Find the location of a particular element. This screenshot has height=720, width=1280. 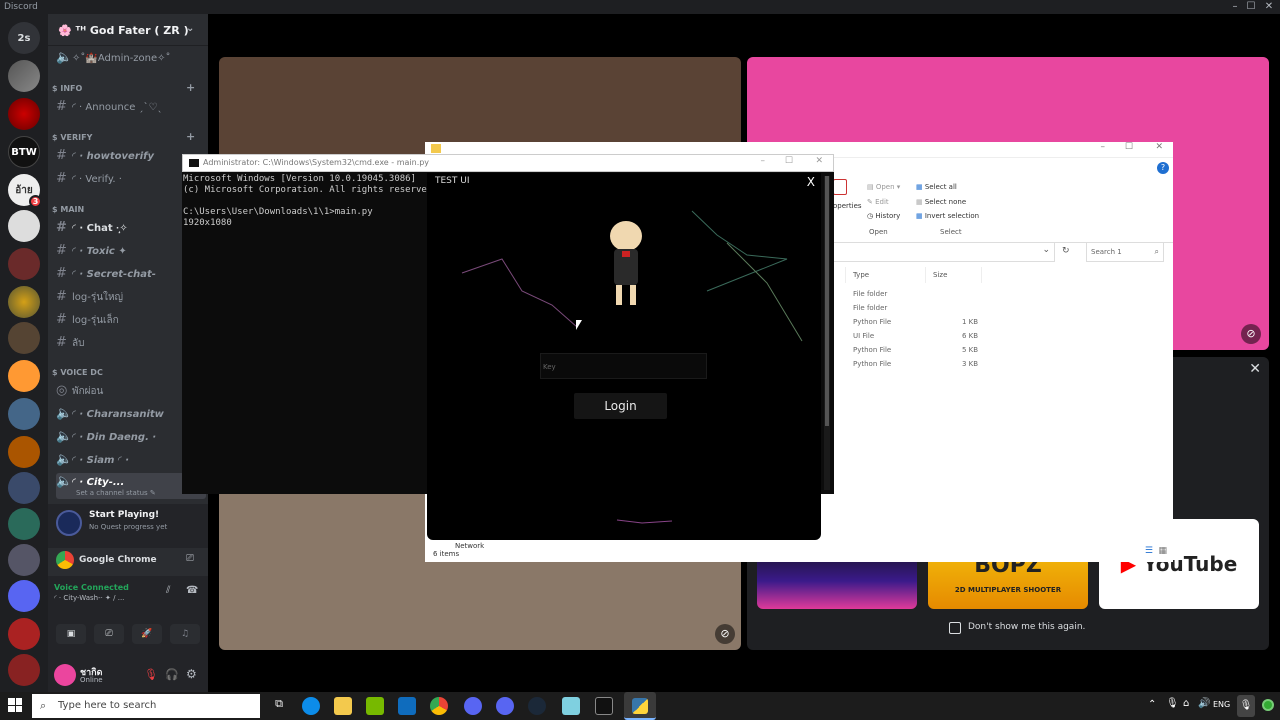

outlook-icon is located at coordinates (407, 706).